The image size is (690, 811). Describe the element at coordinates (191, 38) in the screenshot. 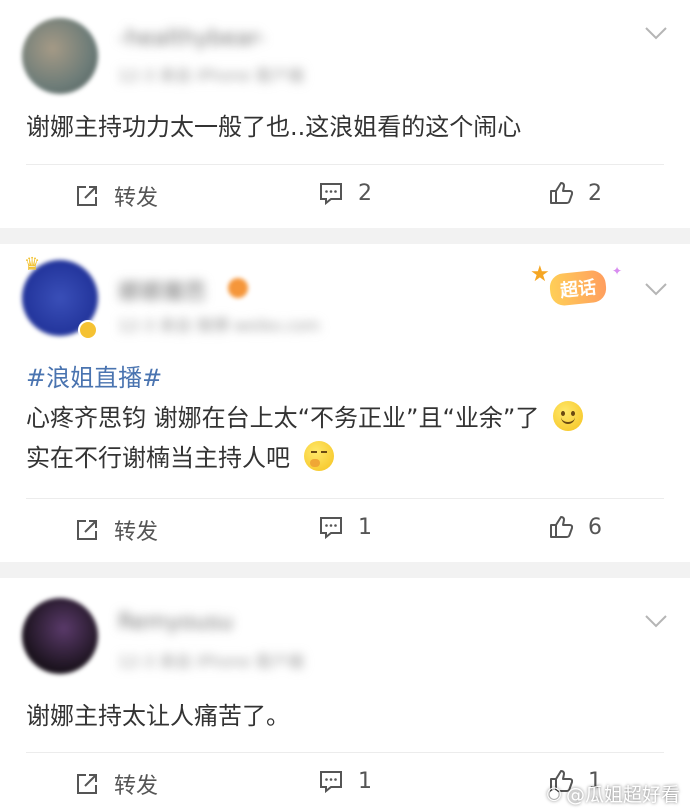

I see `username: -healthybear-` at that location.